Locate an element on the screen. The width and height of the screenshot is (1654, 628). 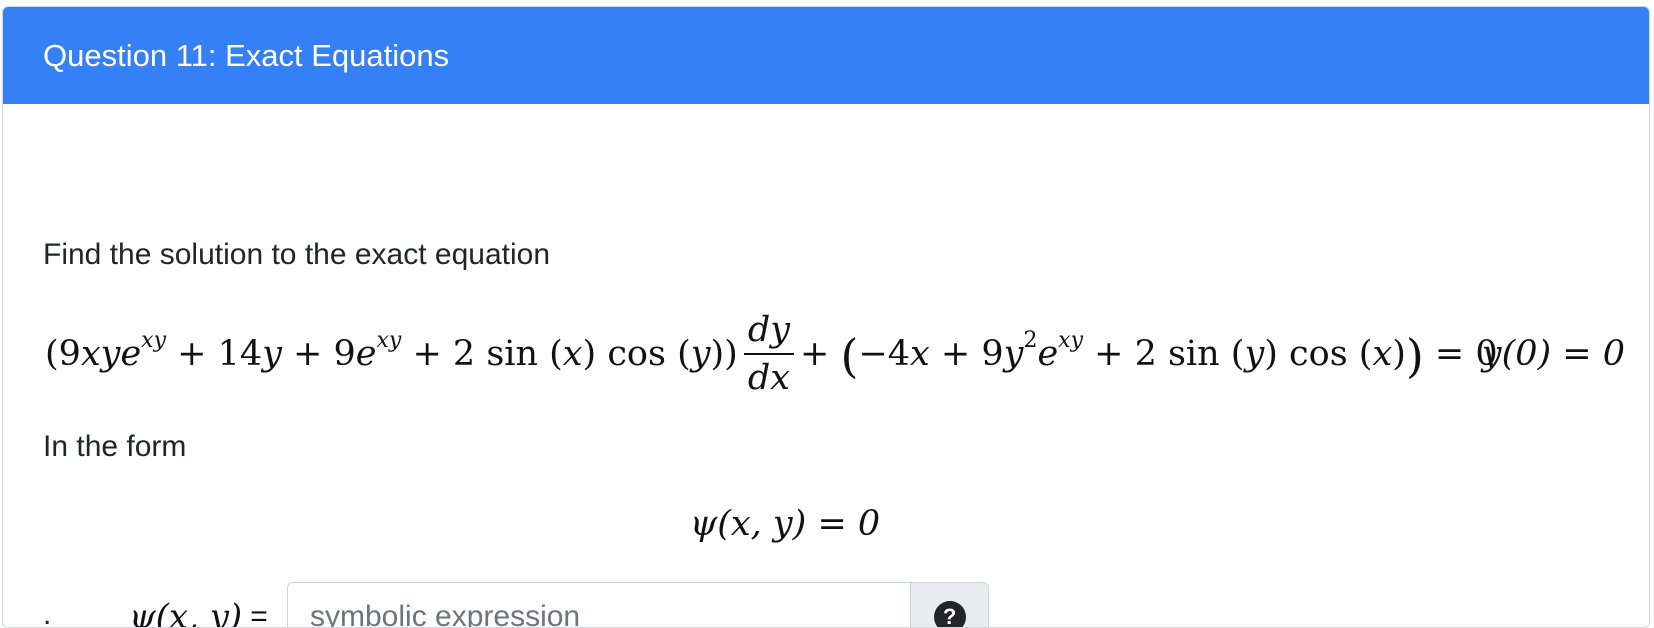
eq-var-5: y is located at coordinates (700, 354).